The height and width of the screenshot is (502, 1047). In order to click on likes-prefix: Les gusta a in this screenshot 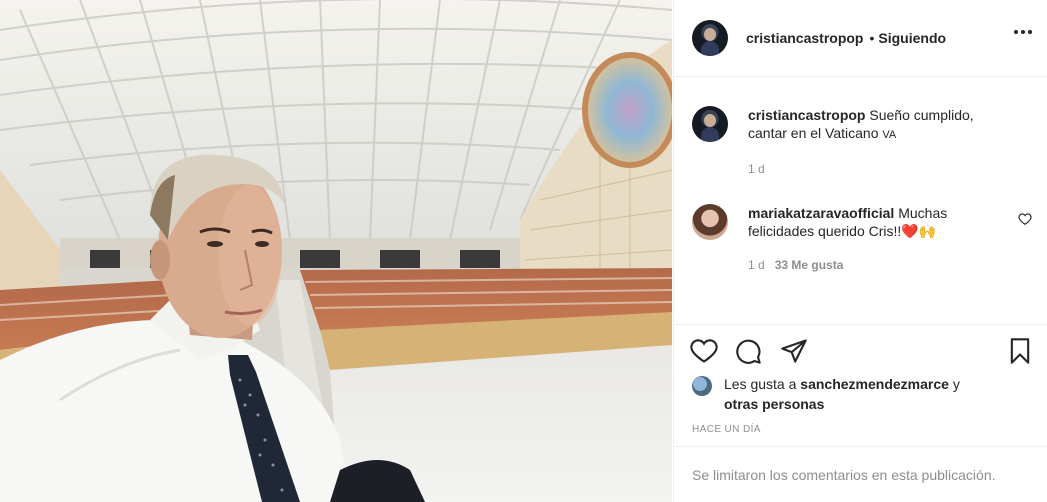, I will do `click(760, 384)`.